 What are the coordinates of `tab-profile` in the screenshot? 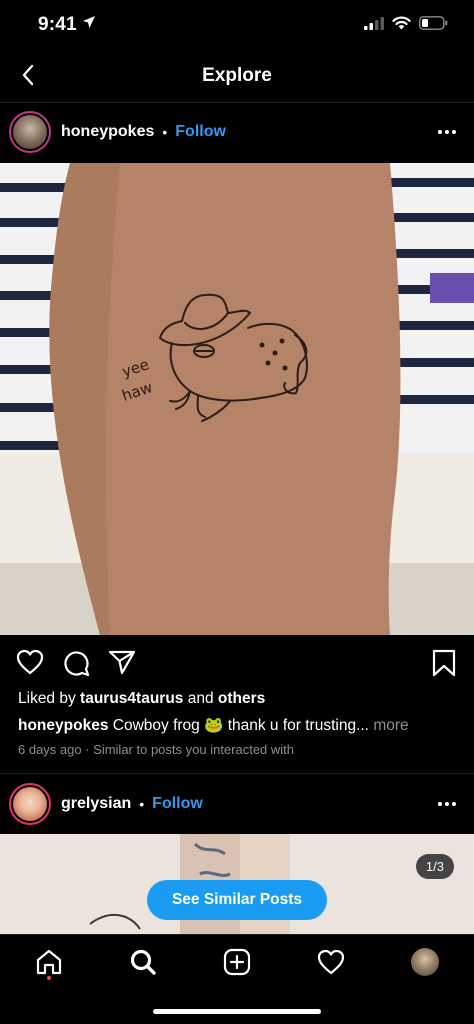 It's located at (425, 962).